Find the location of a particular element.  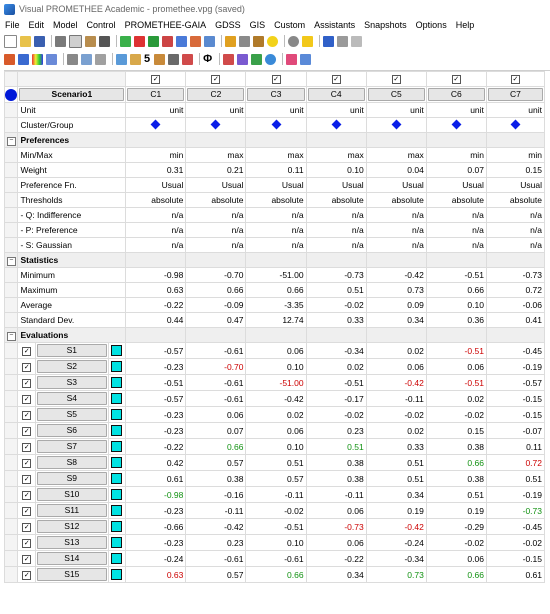

evaluation-cell: -0.02 is located at coordinates (396, 414).